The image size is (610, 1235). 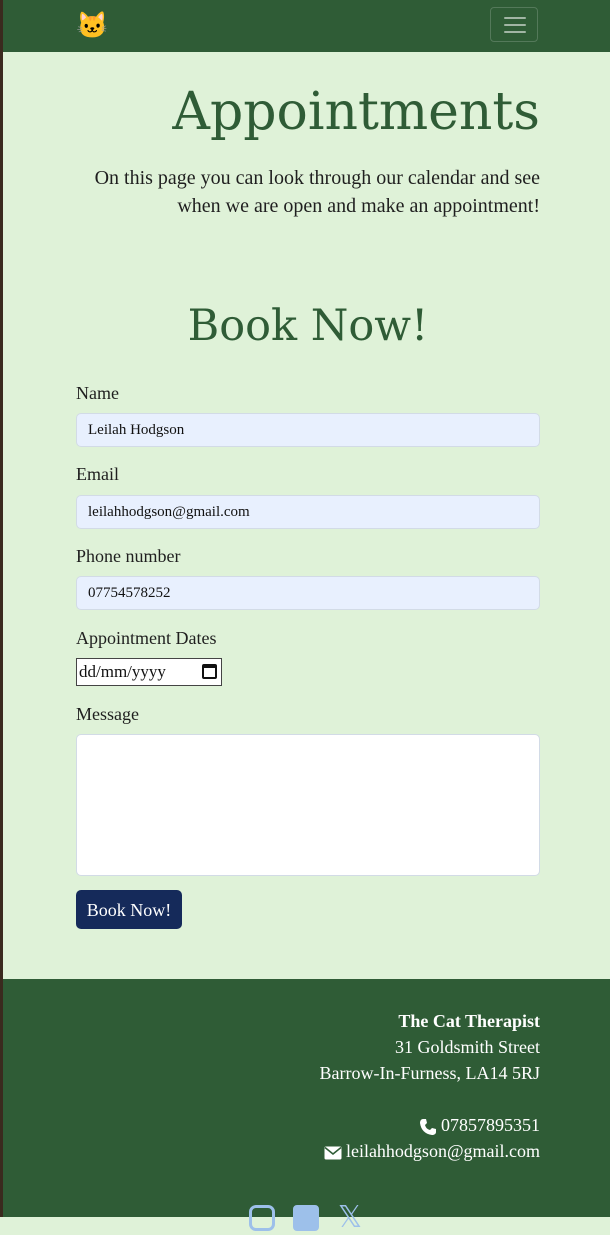 I want to click on footer-phone: 07857895351, so click(x=479, y=1125).